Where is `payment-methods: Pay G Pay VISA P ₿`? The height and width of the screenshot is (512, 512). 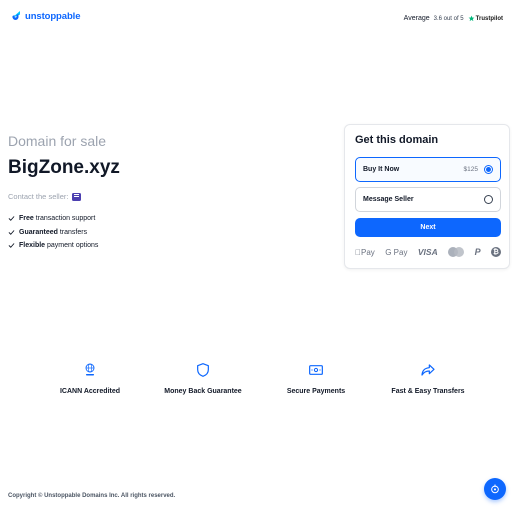
payment-methods: Pay G Pay VISA P ₿ is located at coordinates (428, 252).